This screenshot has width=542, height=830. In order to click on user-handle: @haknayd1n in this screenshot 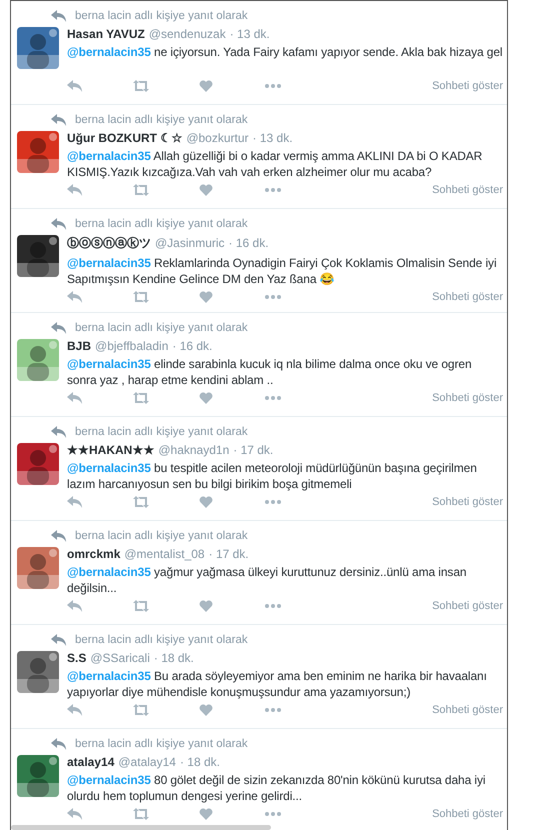, I will do `click(194, 450)`.